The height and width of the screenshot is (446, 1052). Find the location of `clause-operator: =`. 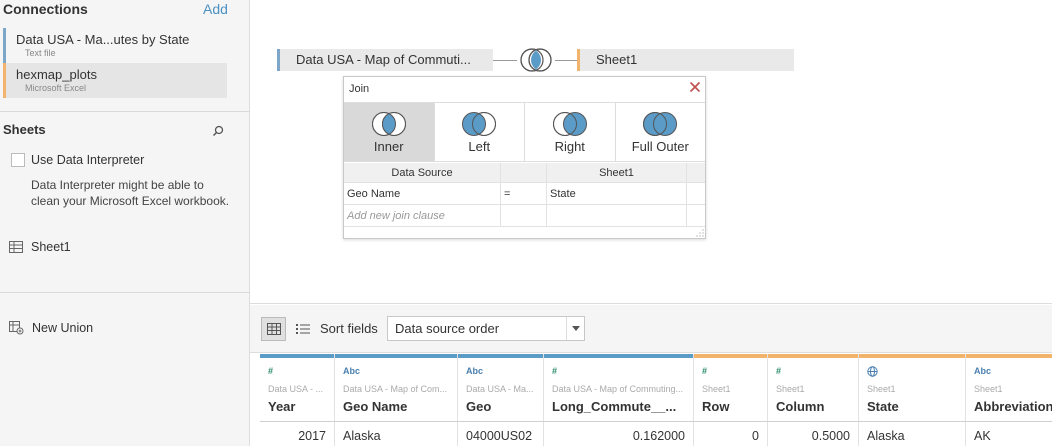

clause-operator: = is located at coordinates (524, 193).